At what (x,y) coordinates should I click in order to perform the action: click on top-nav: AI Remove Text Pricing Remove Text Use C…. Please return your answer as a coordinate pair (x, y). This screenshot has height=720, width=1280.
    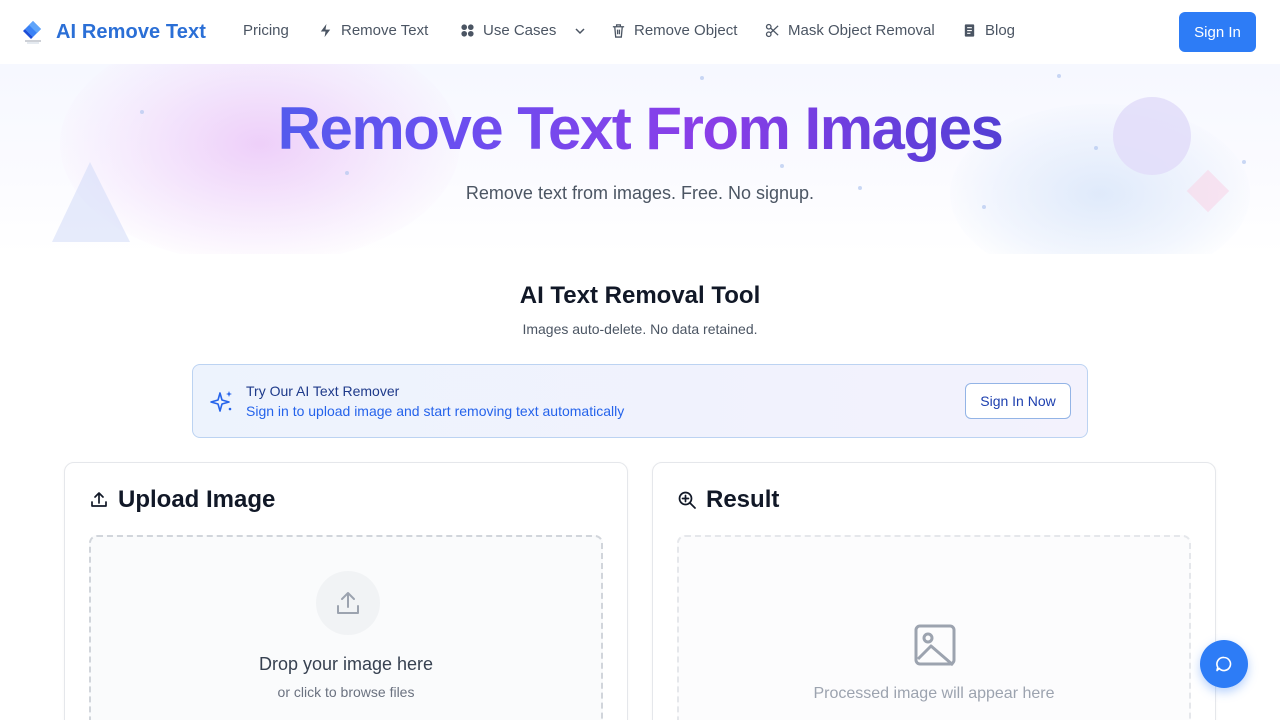
    Looking at the image, I should click on (640, 32).